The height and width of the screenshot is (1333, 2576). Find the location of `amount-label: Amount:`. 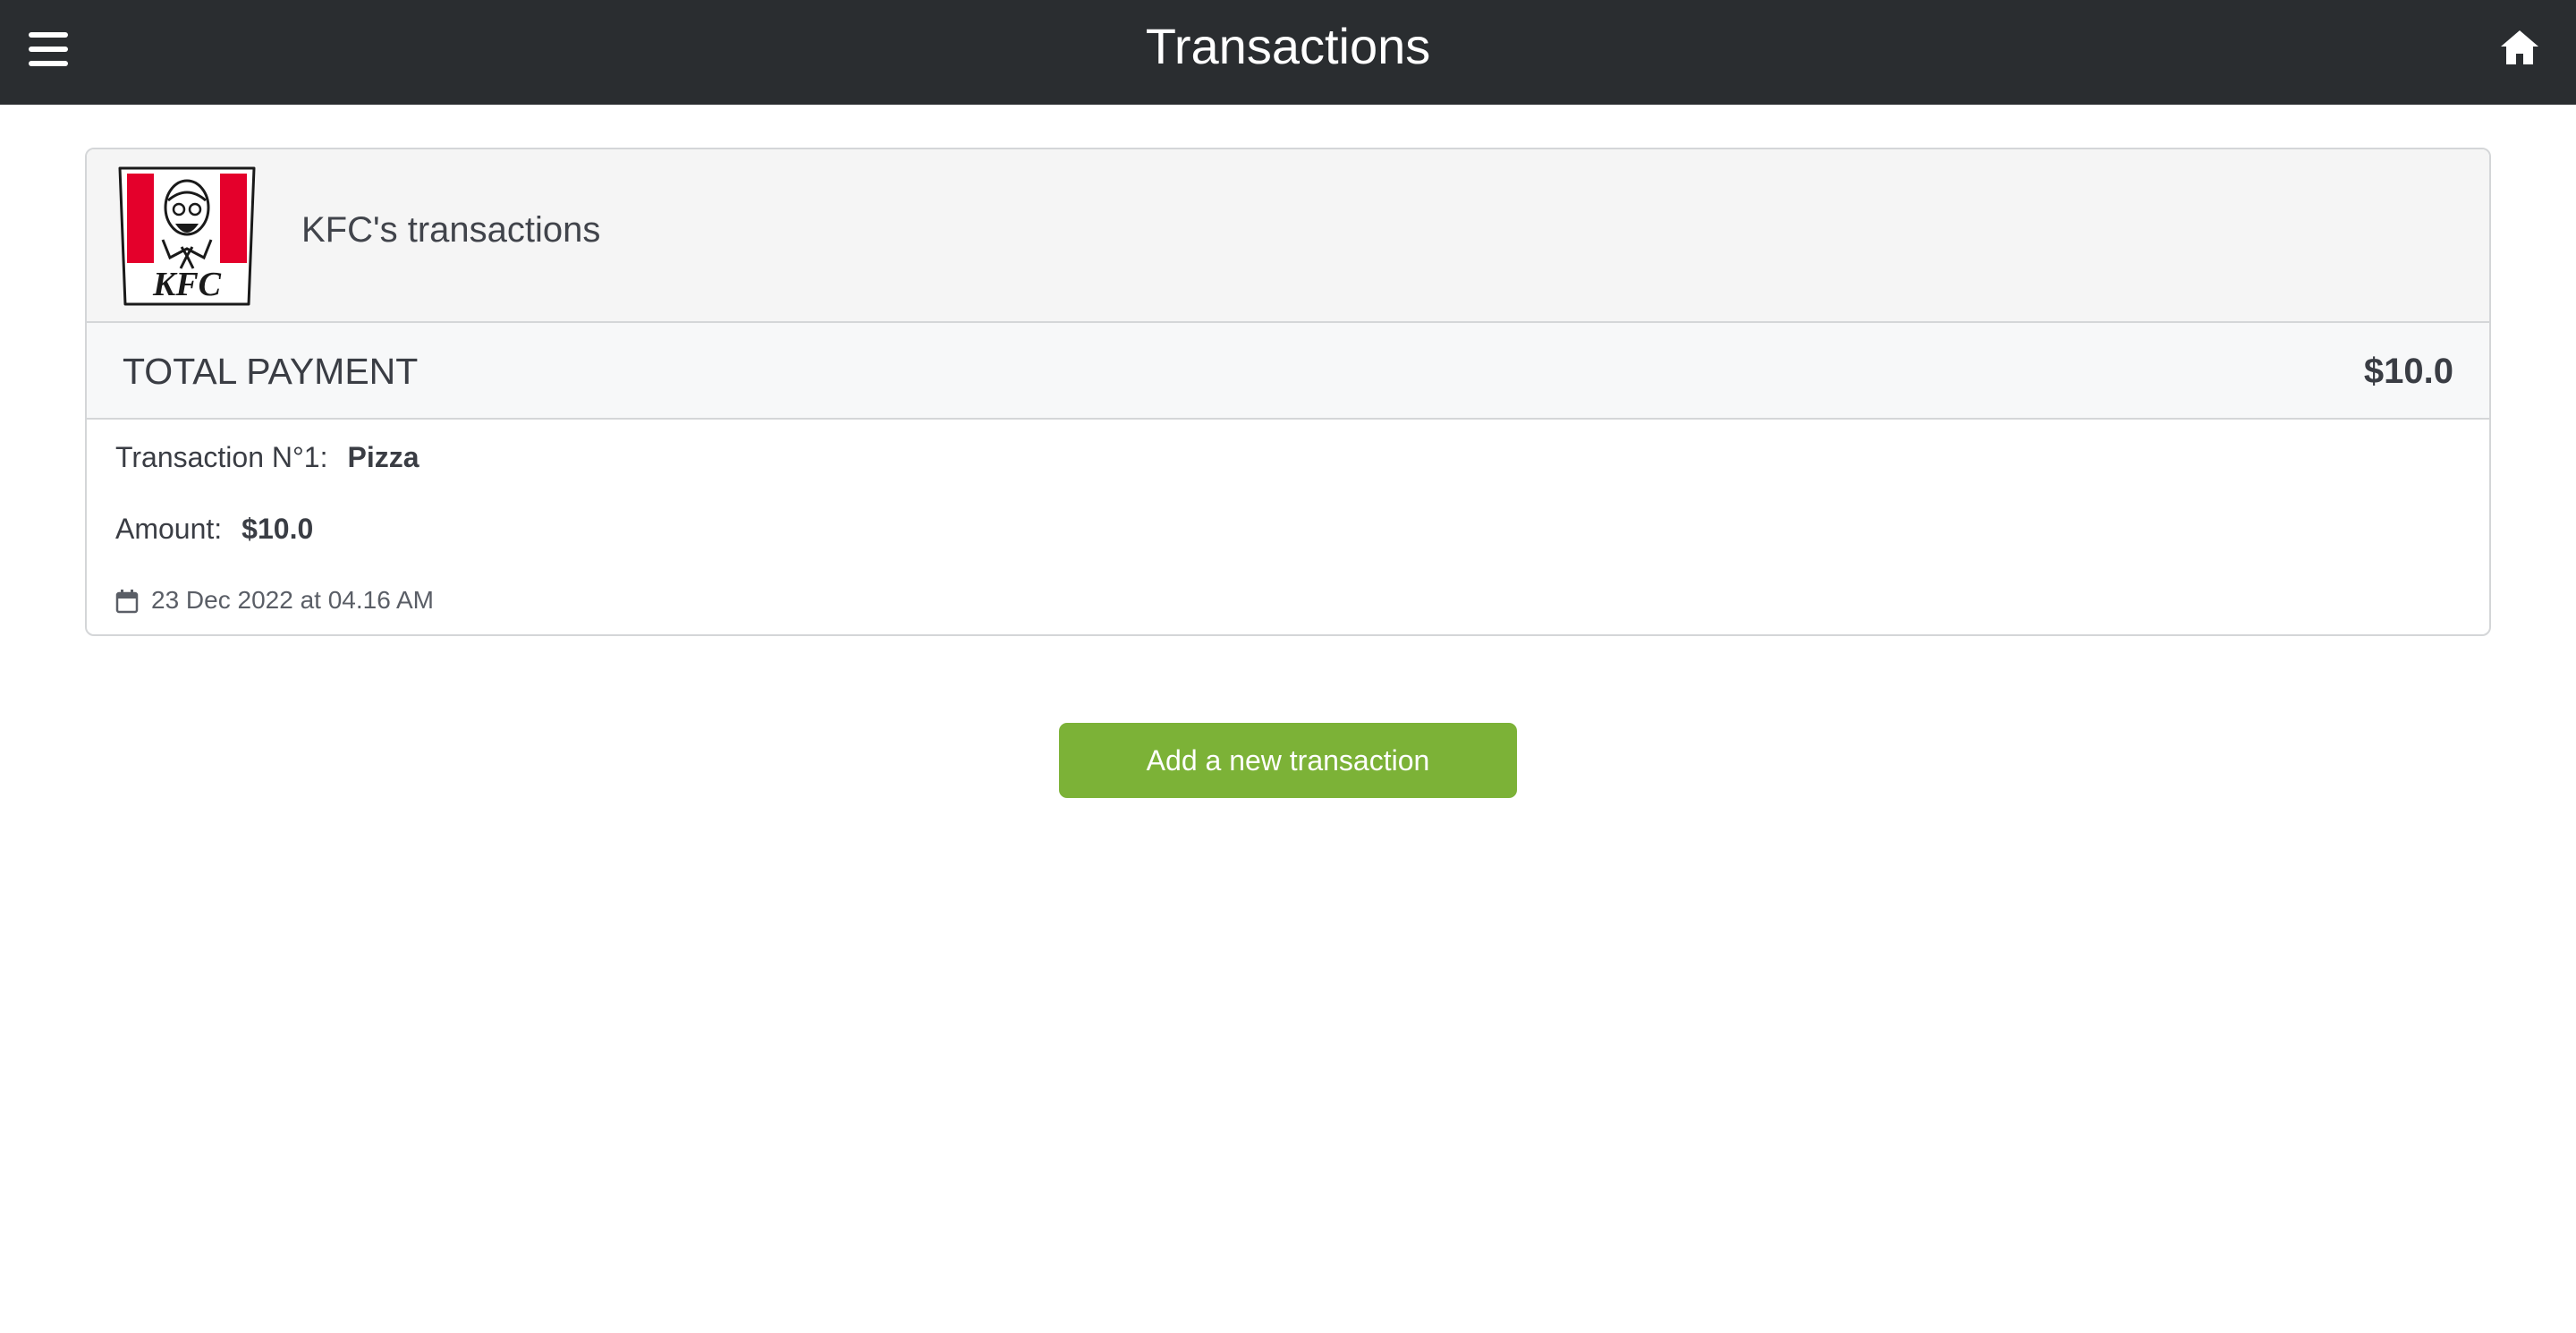

amount-label: Amount: is located at coordinates (169, 529).